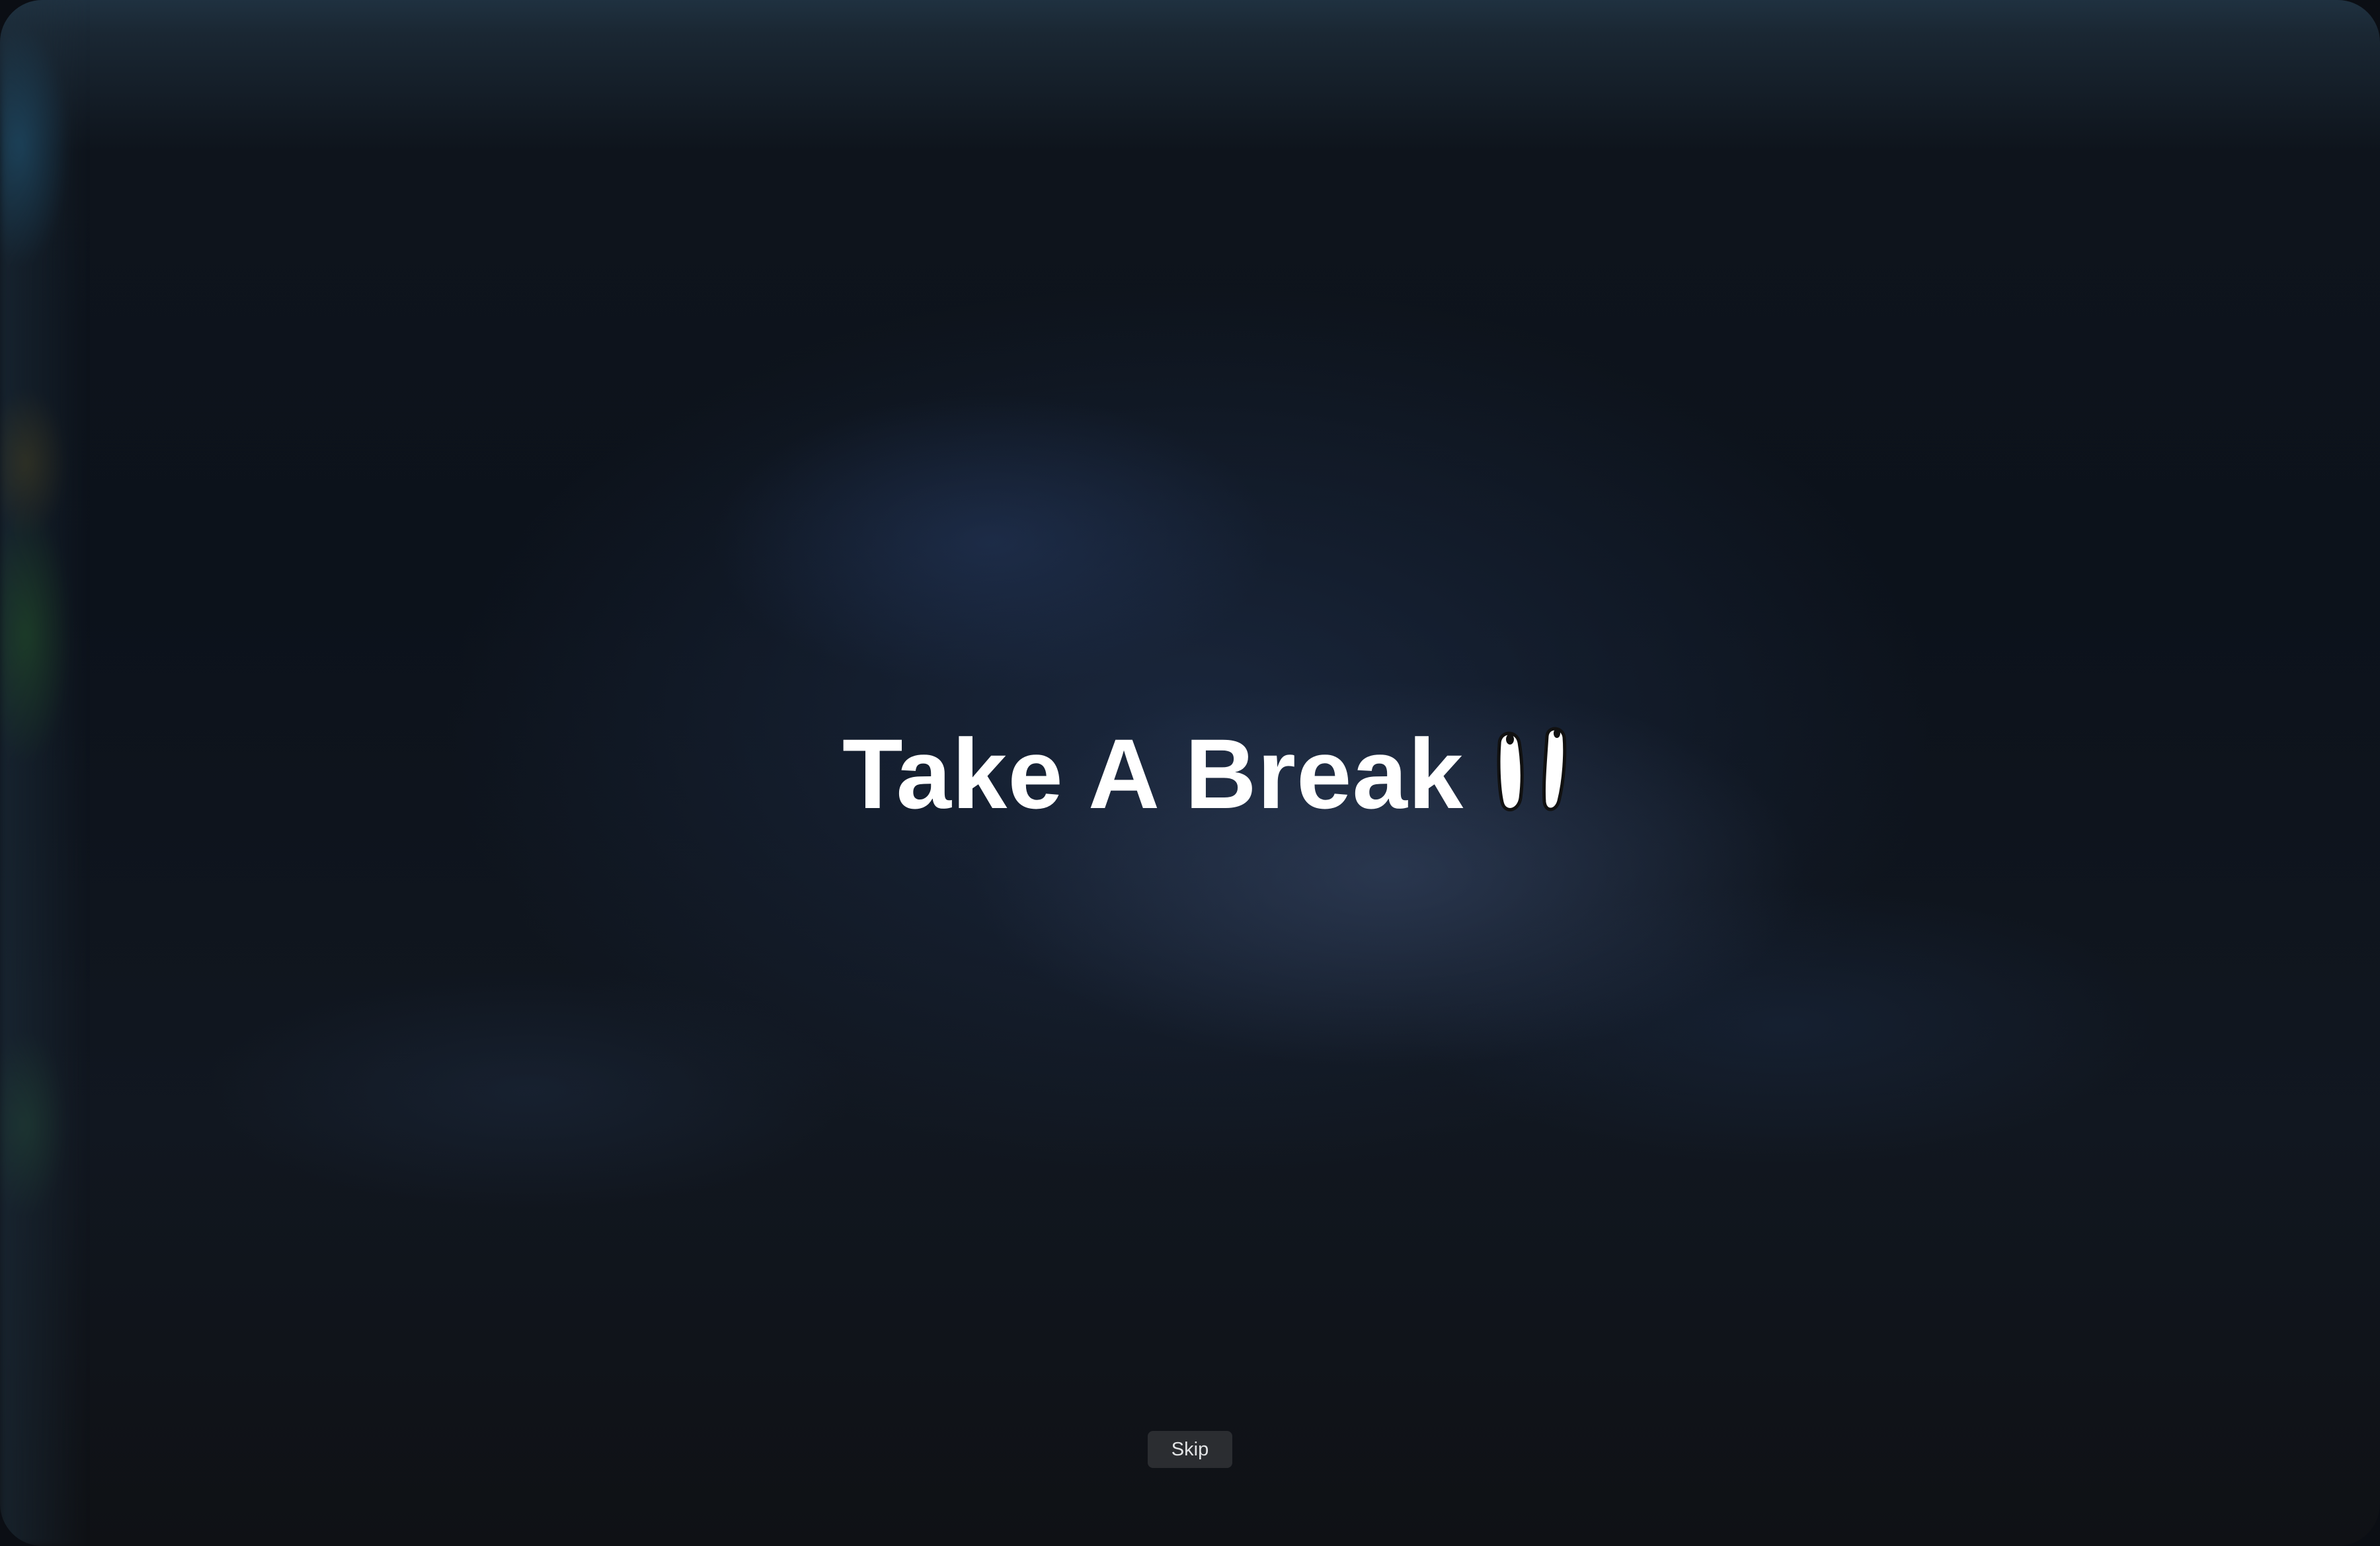 The height and width of the screenshot is (1546, 2380). Describe the element at coordinates (43, 773) in the screenshot. I see `blurred-background` at that location.